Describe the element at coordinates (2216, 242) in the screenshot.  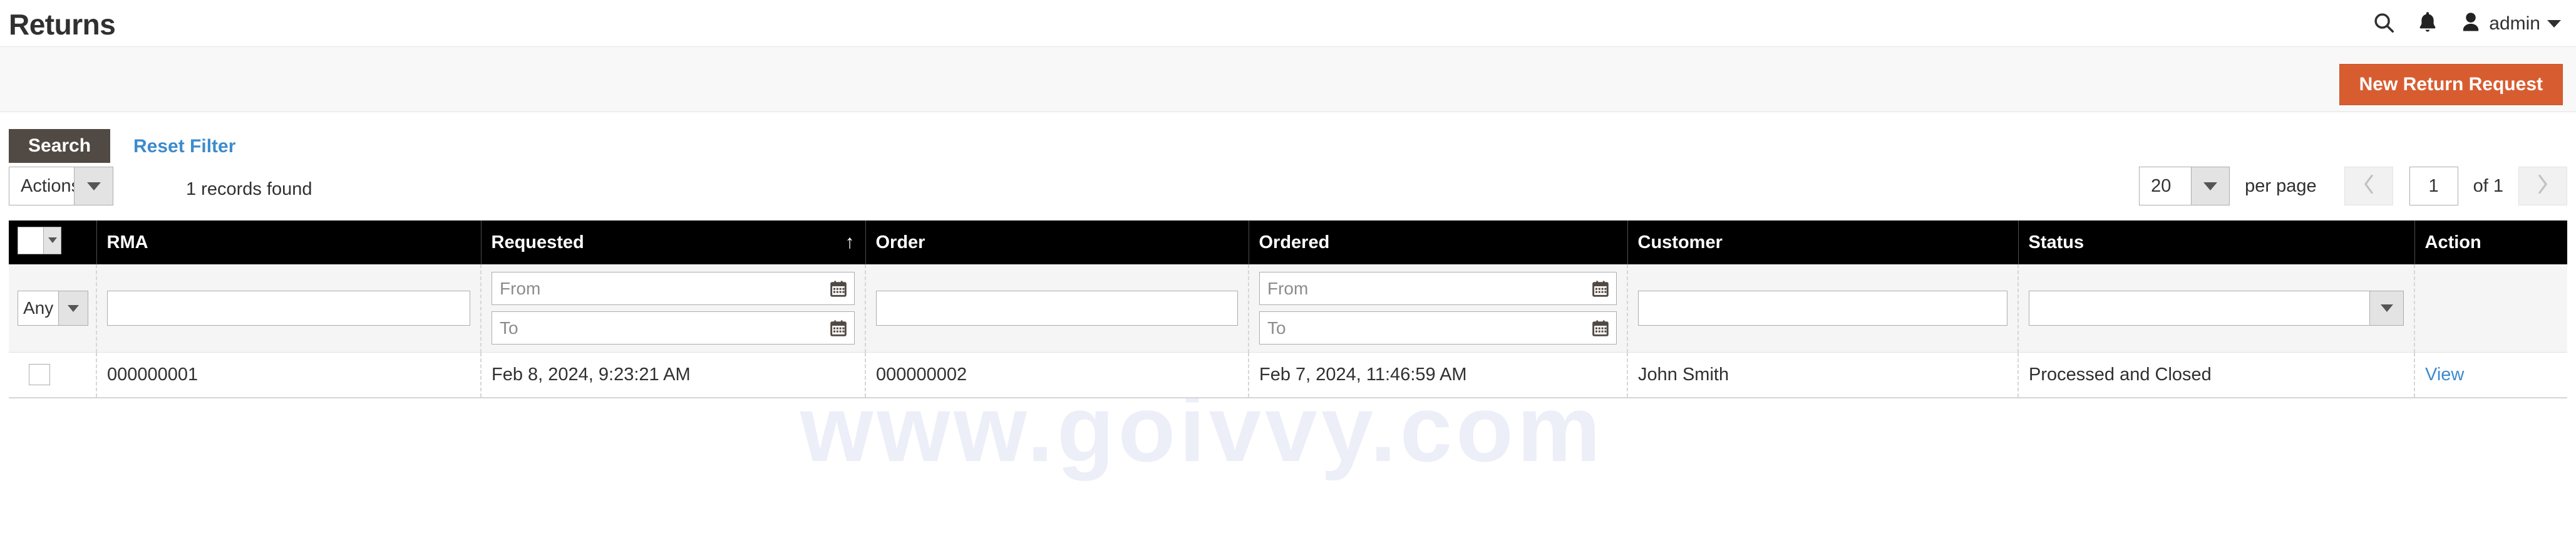
I see `grid-header-status: Status` at that location.